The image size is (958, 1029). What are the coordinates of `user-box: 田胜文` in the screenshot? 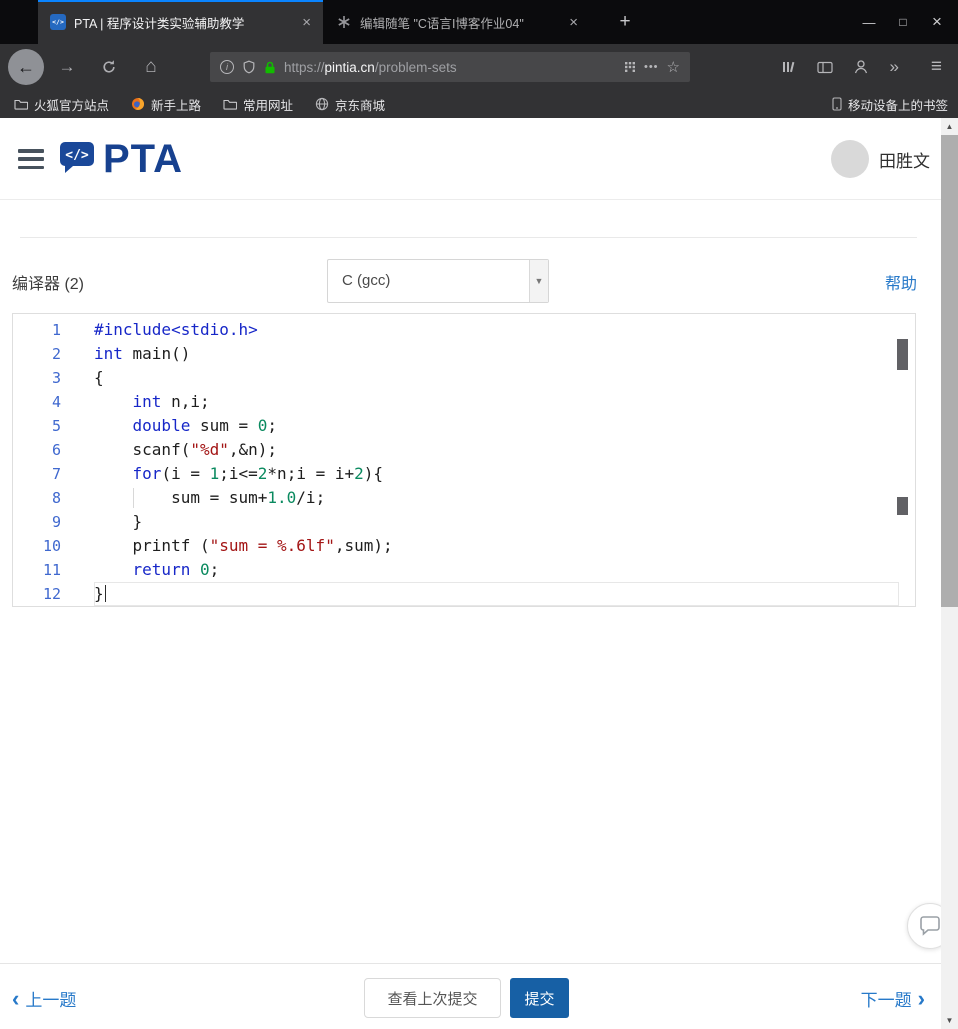 It's located at (880, 159).